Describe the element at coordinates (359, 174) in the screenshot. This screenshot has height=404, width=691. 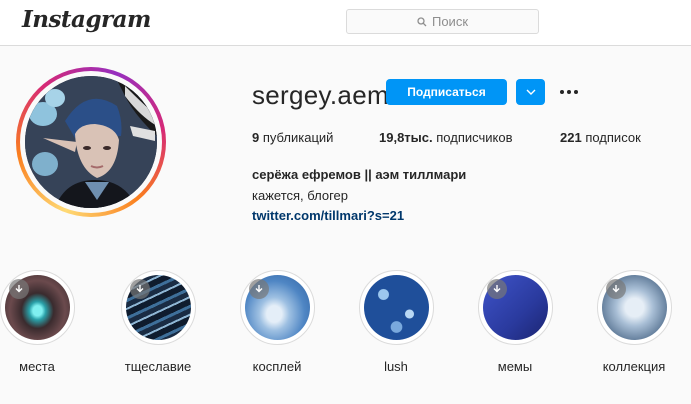
I see `profile-full-name: серёжа ефремов || аэм тиллмари` at that location.